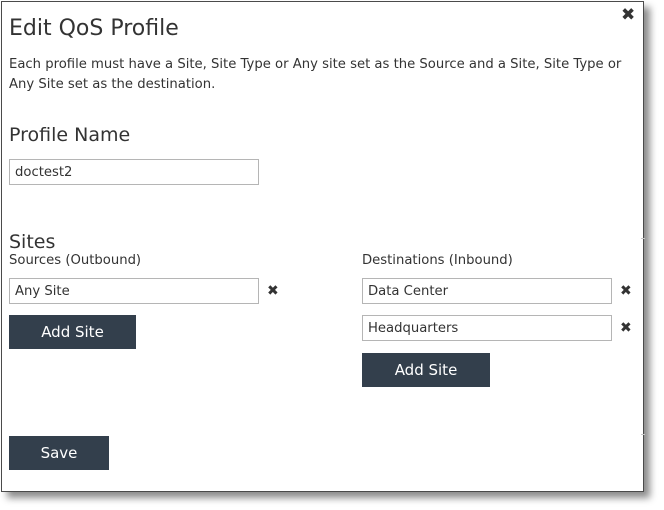  I want to click on source-site-input, so click(134, 291).